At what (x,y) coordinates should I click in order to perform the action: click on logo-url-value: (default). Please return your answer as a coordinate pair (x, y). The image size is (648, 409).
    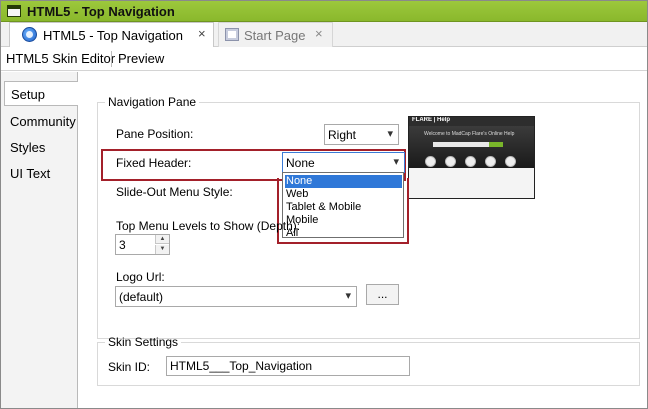
    Looking at the image, I should click on (141, 297).